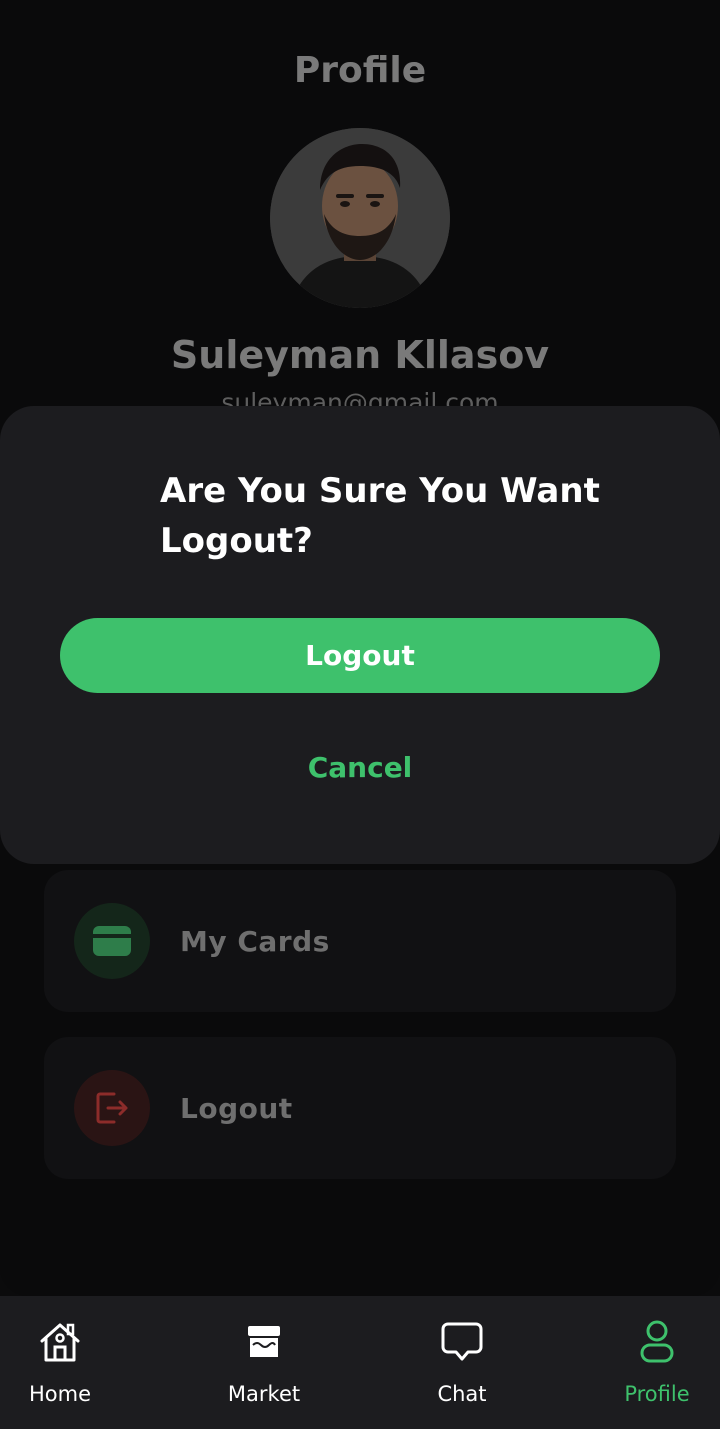 Image resolution: width=720 pixels, height=1429 pixels. What do you see at coordinates (60, 1342) in the screenshot?
I see `home-icon` at bounding box center [60, 1342].